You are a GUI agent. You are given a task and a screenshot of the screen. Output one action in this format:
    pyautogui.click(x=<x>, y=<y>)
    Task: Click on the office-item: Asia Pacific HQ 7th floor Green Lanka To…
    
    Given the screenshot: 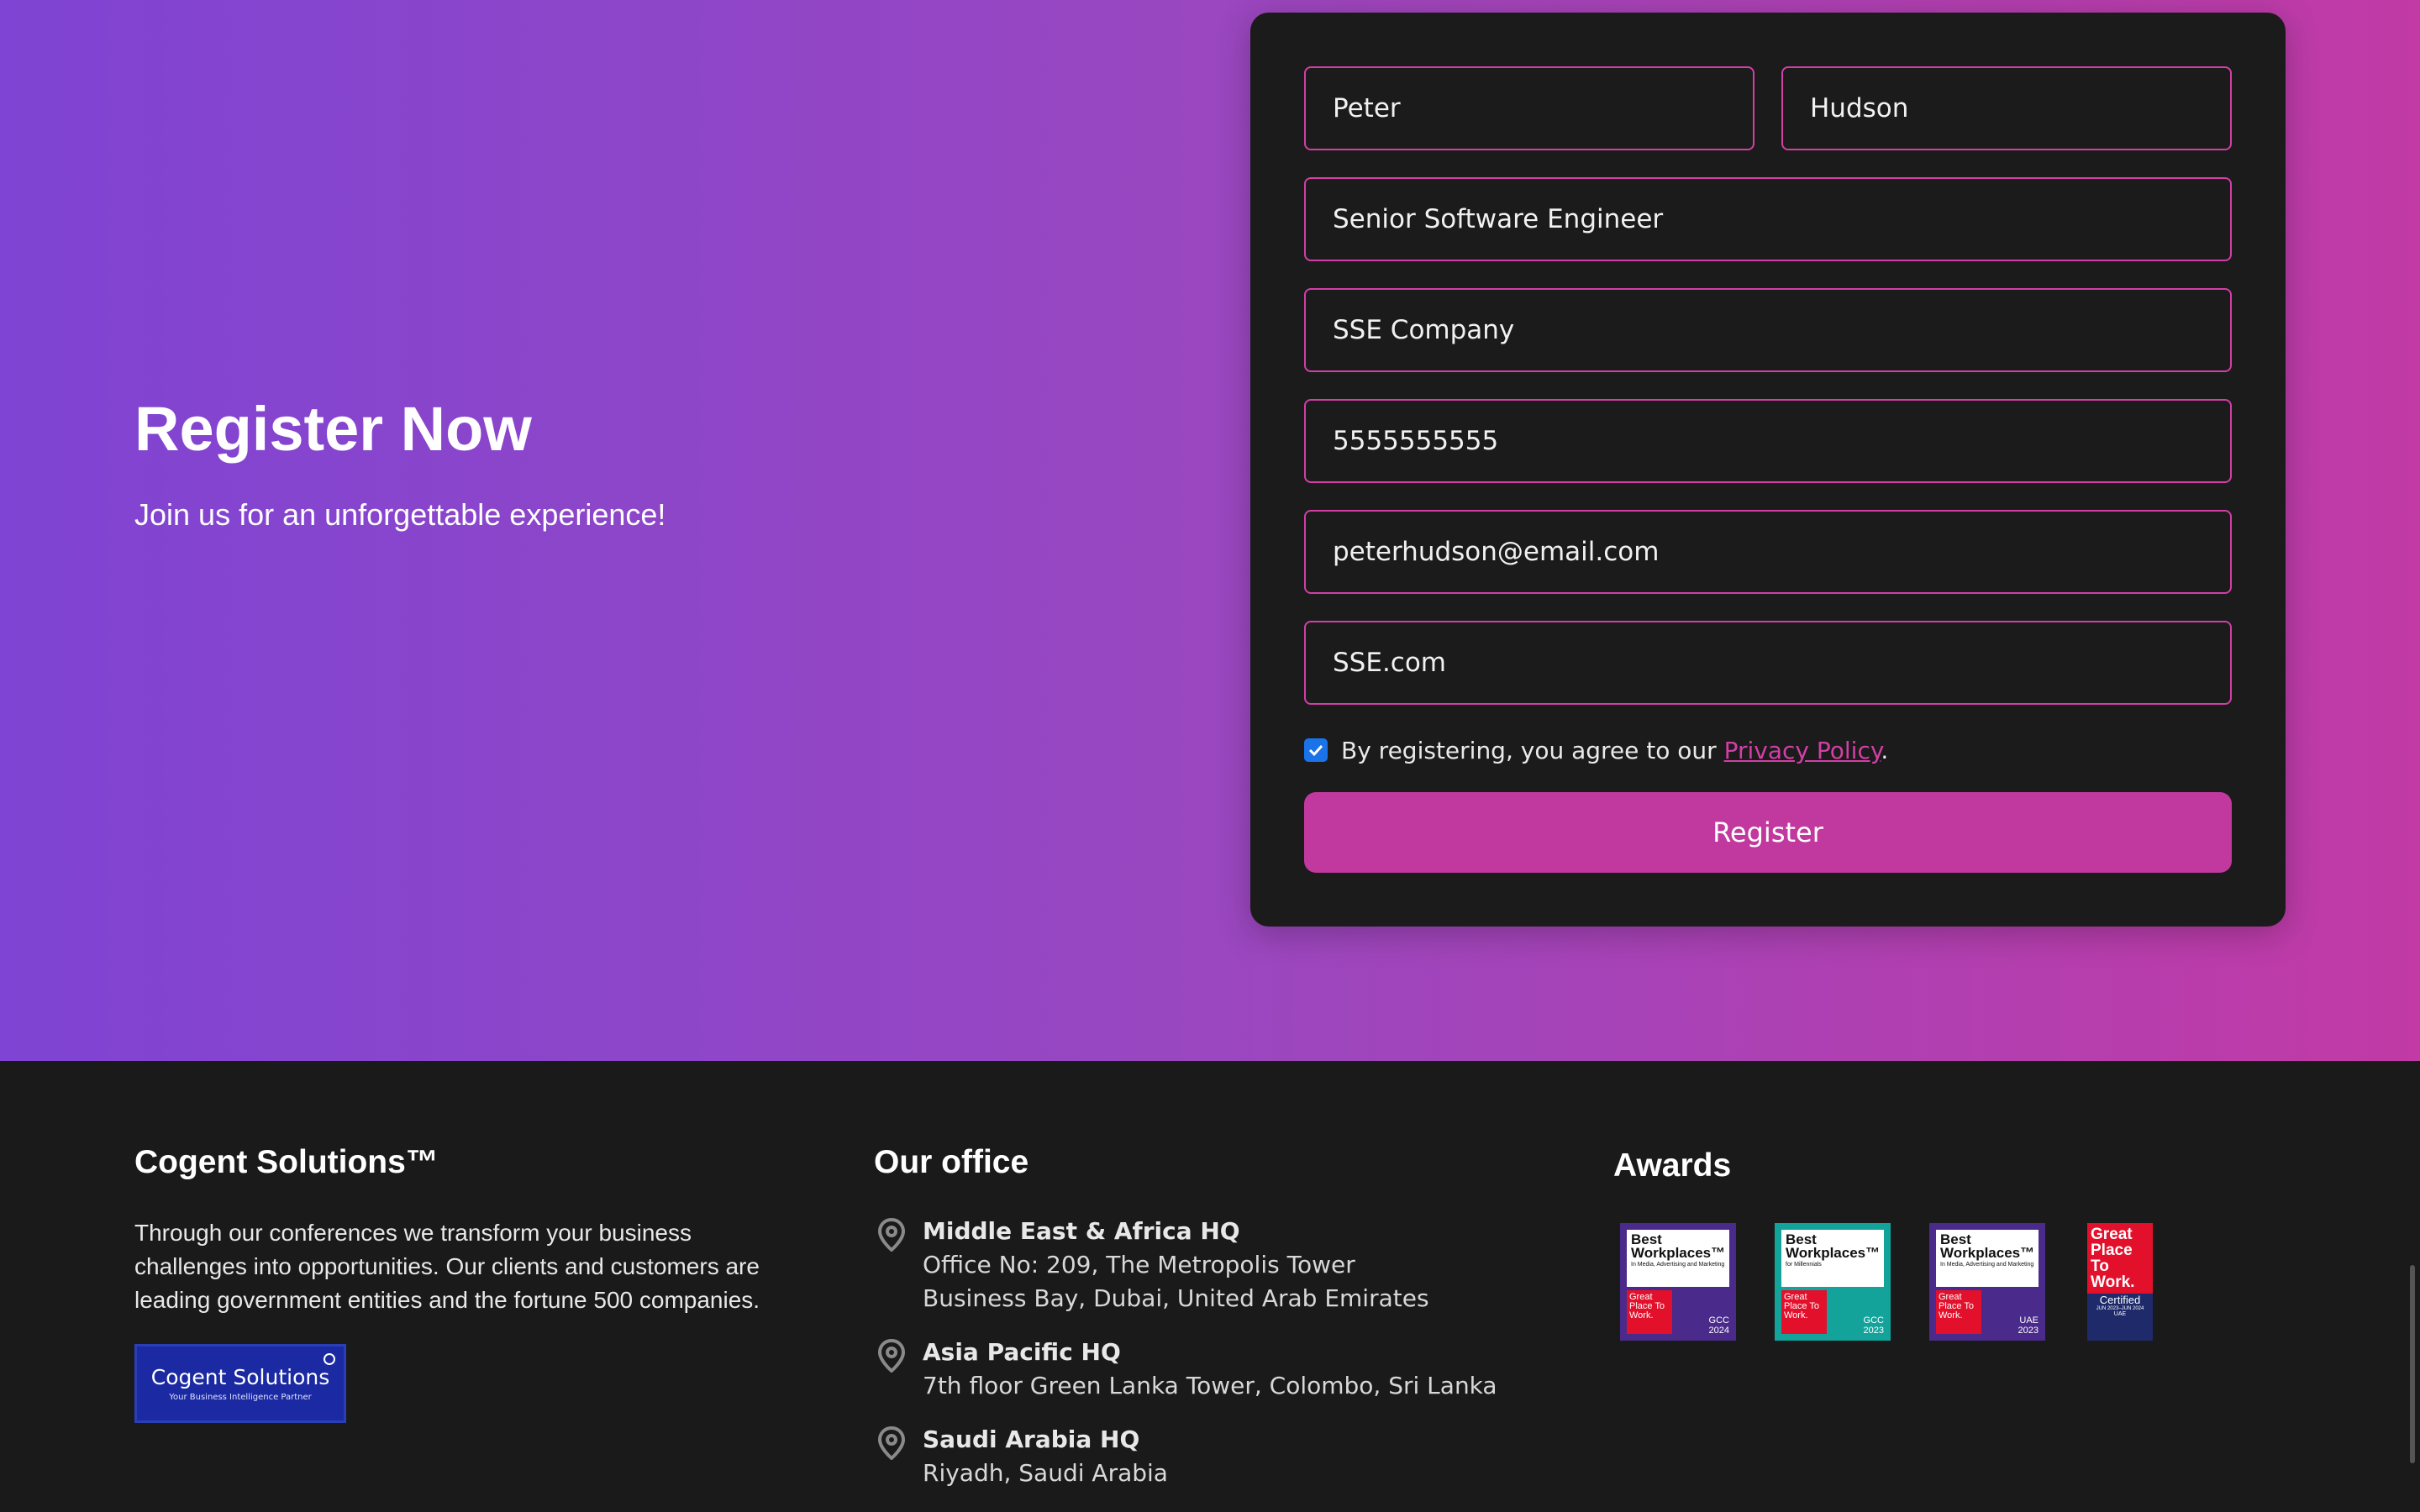 What is the action you would take?
    pyautogui.click(x=1193, y=1369)
    